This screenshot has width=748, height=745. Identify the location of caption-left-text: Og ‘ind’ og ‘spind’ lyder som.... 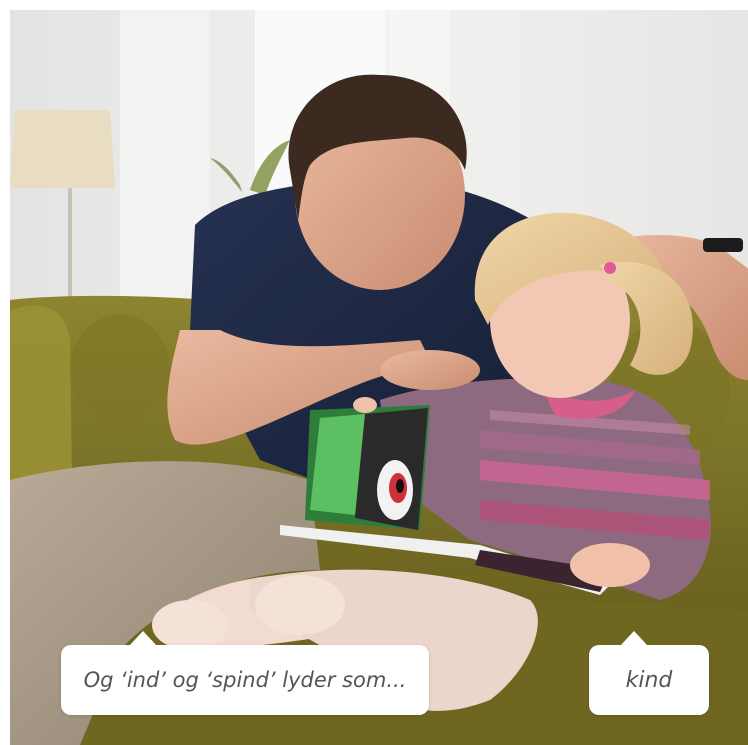
(245, 680).